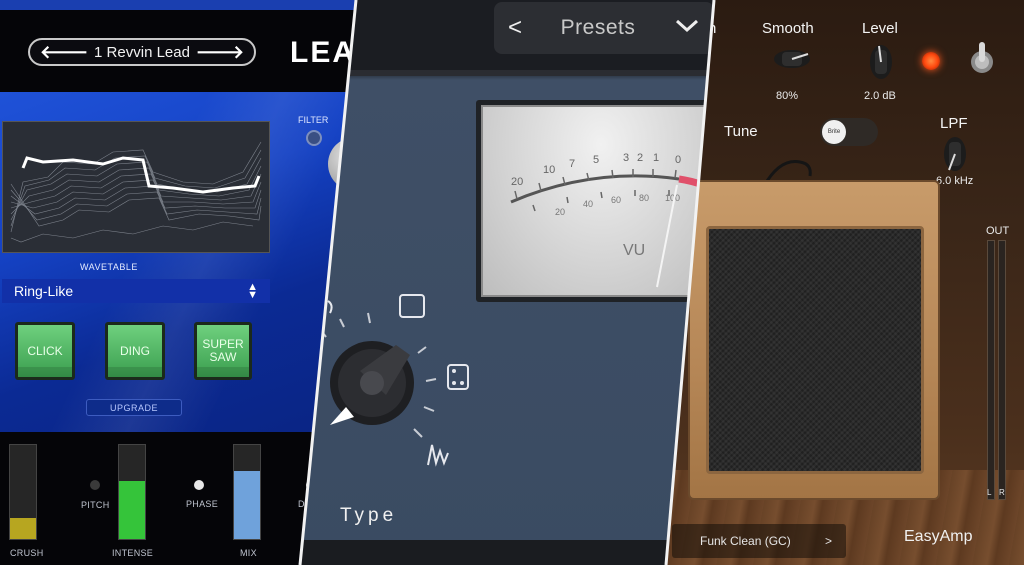 The image size is (1024, 565). Describe the element at coordinates (44, 291) in the screenshot. I see `wavetable-type-value: Ring-Like` at that location.